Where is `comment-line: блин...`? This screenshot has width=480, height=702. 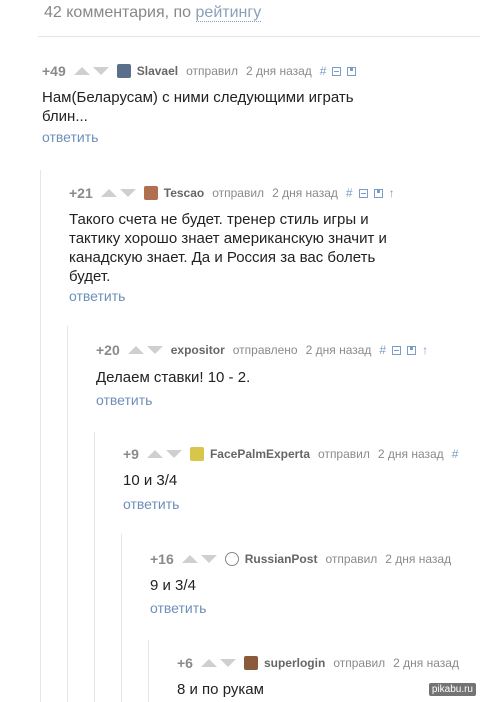 comment-line: блин... is located at coordinates (65, 116).